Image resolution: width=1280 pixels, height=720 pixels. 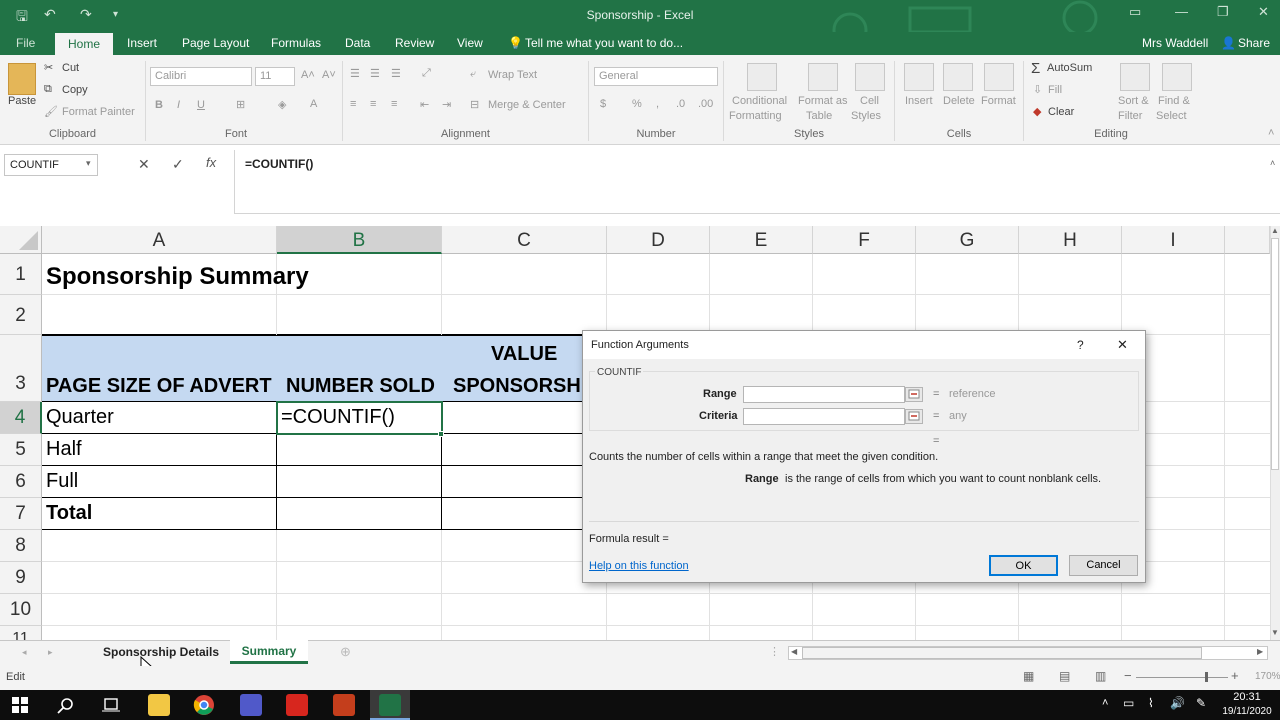 I want to click on clear-button: Clear, so click(x=1061, y=112).